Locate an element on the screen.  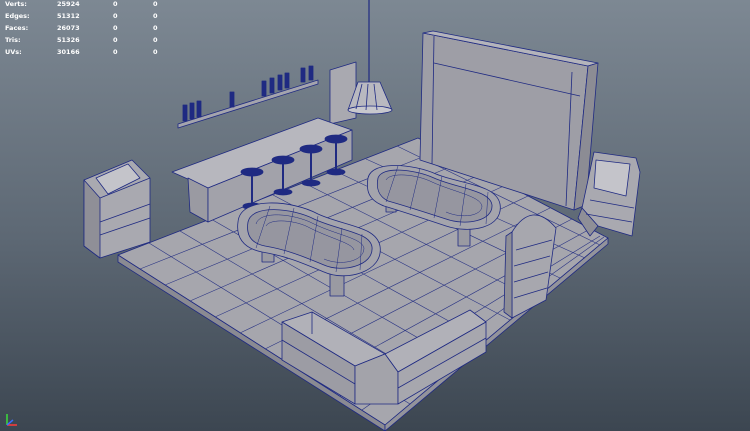
hanging-lamp is located at coordinates (370, 57).